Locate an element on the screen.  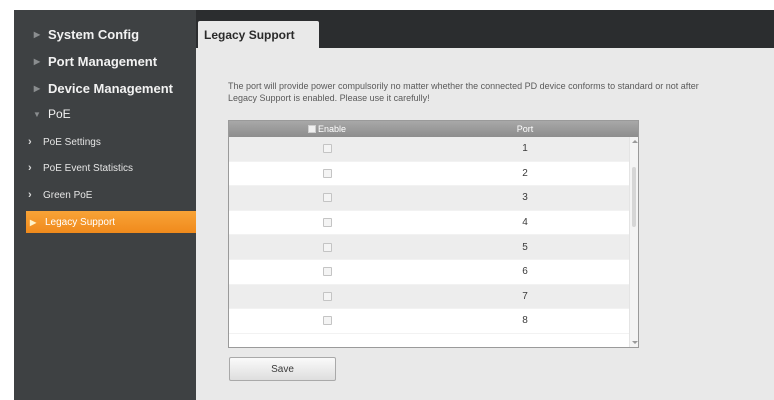
table-row: 3 is located at coordinates (429, 198).